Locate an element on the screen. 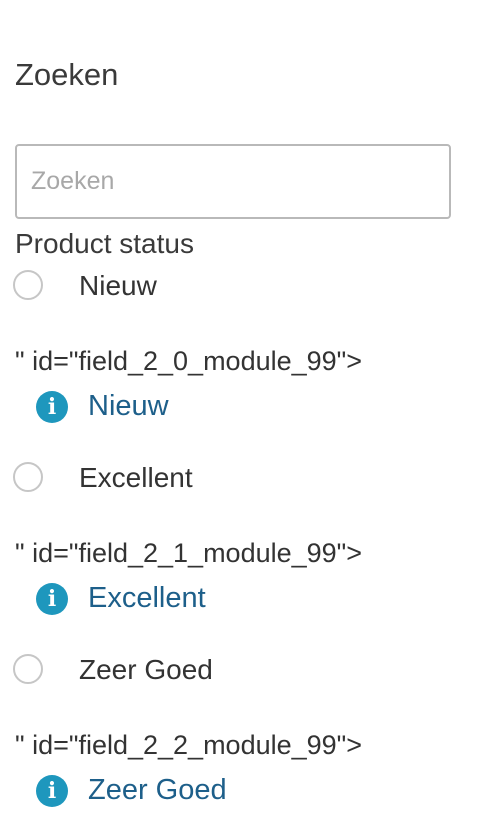 The image size is (478, 825). stray-markup-text: " id="field_2_2_module_99"> is located at coordinates (189, 745).